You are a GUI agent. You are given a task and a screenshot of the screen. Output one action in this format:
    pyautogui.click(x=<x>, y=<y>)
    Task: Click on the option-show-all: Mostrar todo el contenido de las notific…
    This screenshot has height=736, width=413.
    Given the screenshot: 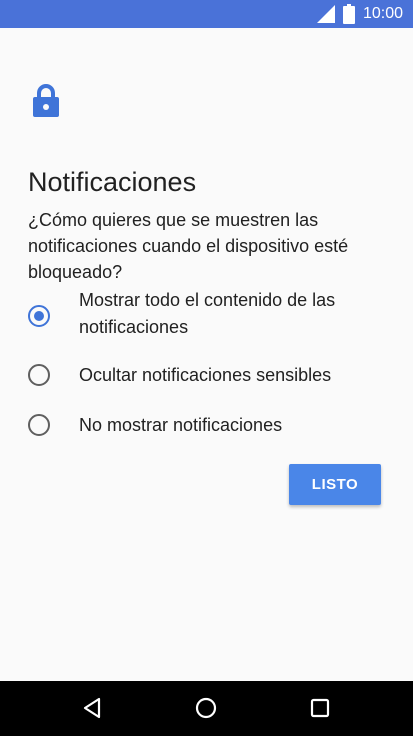 What is the action you would take?
    pyautogui.click(x=206, y=317)
    